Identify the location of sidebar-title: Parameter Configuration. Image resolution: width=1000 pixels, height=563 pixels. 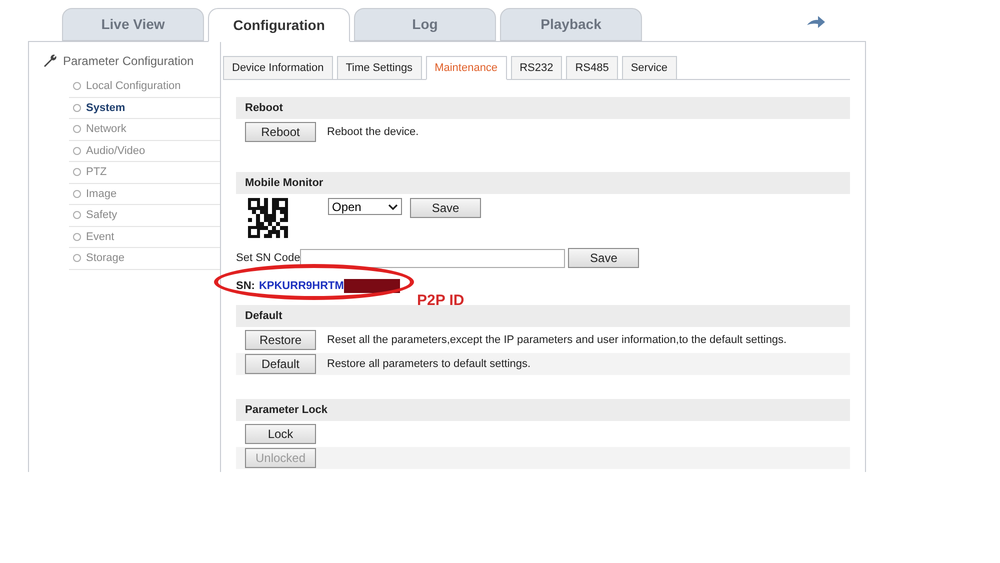
(128, 61).